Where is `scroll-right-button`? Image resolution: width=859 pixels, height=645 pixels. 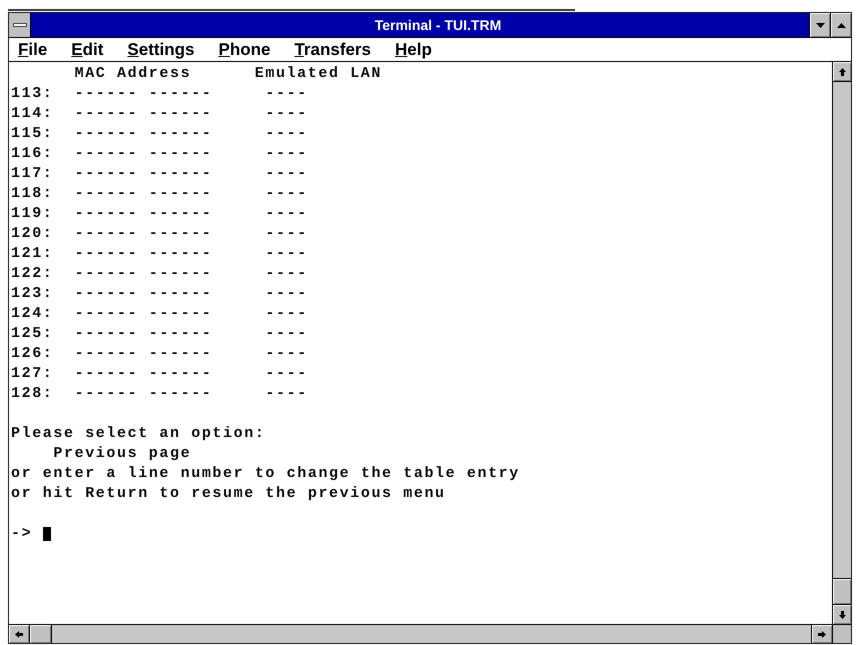 scroll-right-button is located at coordinates (821, 634).